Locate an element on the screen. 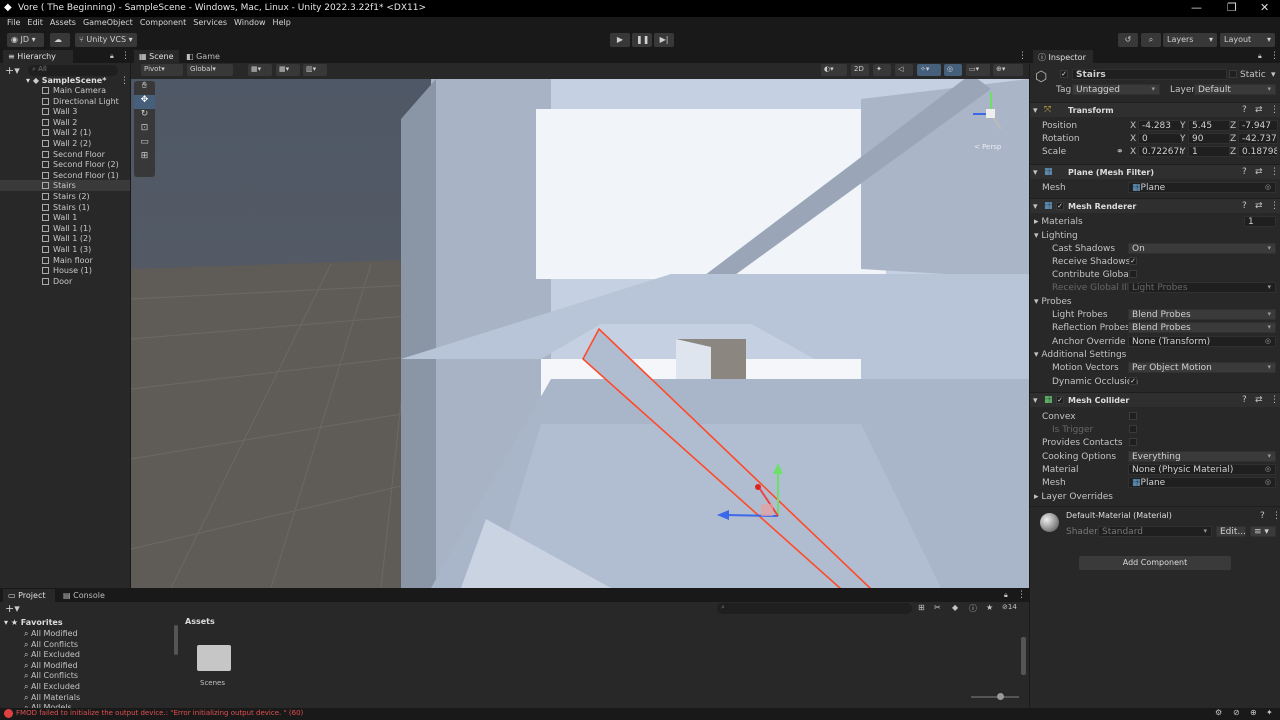 This screenshot has height=720, width=1280. cooking-options-dropdown: Everything ▾ is located at coordinates (1202, 456).